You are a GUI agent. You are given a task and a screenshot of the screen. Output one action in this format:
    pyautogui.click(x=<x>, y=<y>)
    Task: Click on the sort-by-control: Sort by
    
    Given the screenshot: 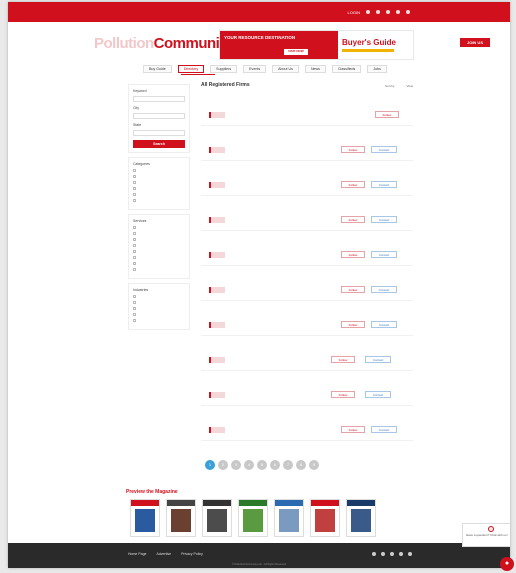 What is the action you would take?
    pyautogui.click(x=390, y=86)
    